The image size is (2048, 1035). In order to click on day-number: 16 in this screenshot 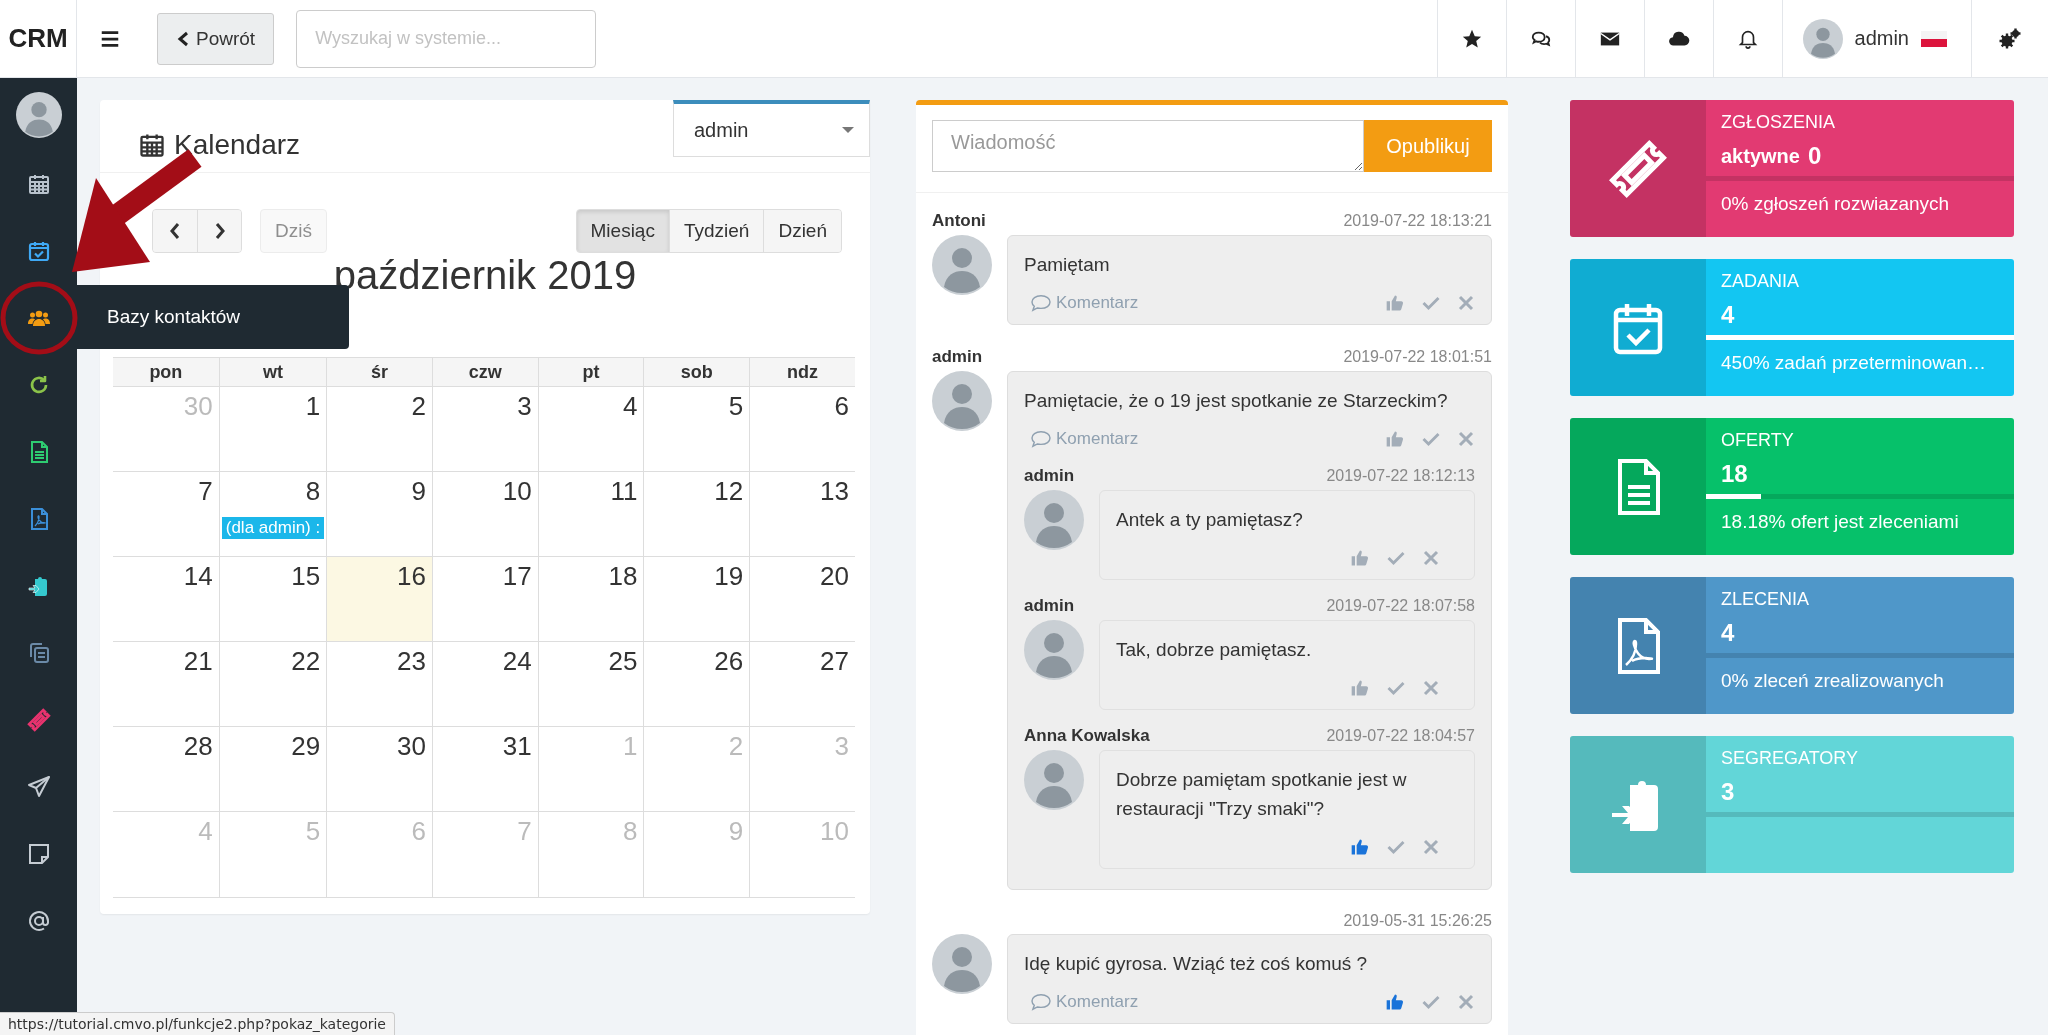, I will do `click(411, 576)`.